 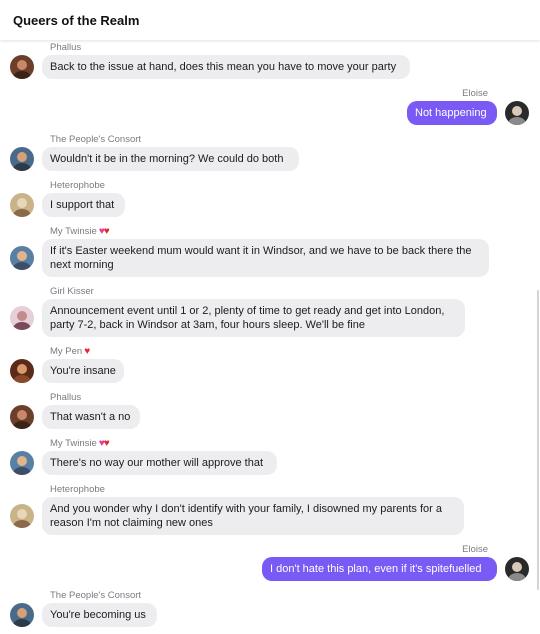 I want to click on sender-hearts: ♥, so click(x=87, y=351).